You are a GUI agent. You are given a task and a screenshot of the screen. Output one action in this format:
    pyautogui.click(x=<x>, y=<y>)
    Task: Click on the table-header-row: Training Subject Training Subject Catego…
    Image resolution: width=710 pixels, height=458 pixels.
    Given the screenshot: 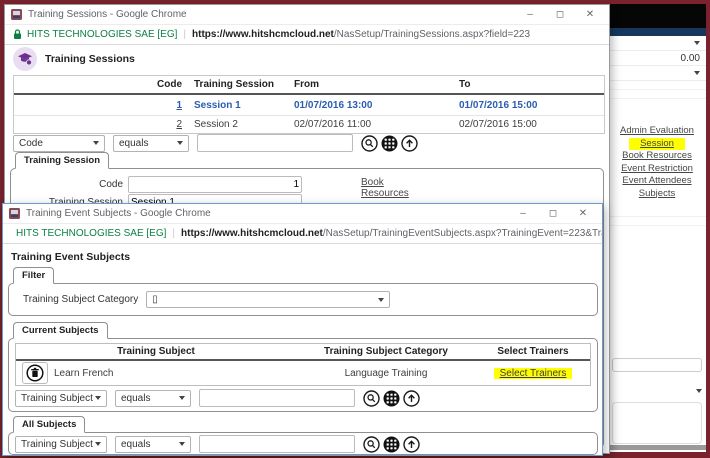 What is the action you would take?
    pyautogui.click(x=303, y=352)
    